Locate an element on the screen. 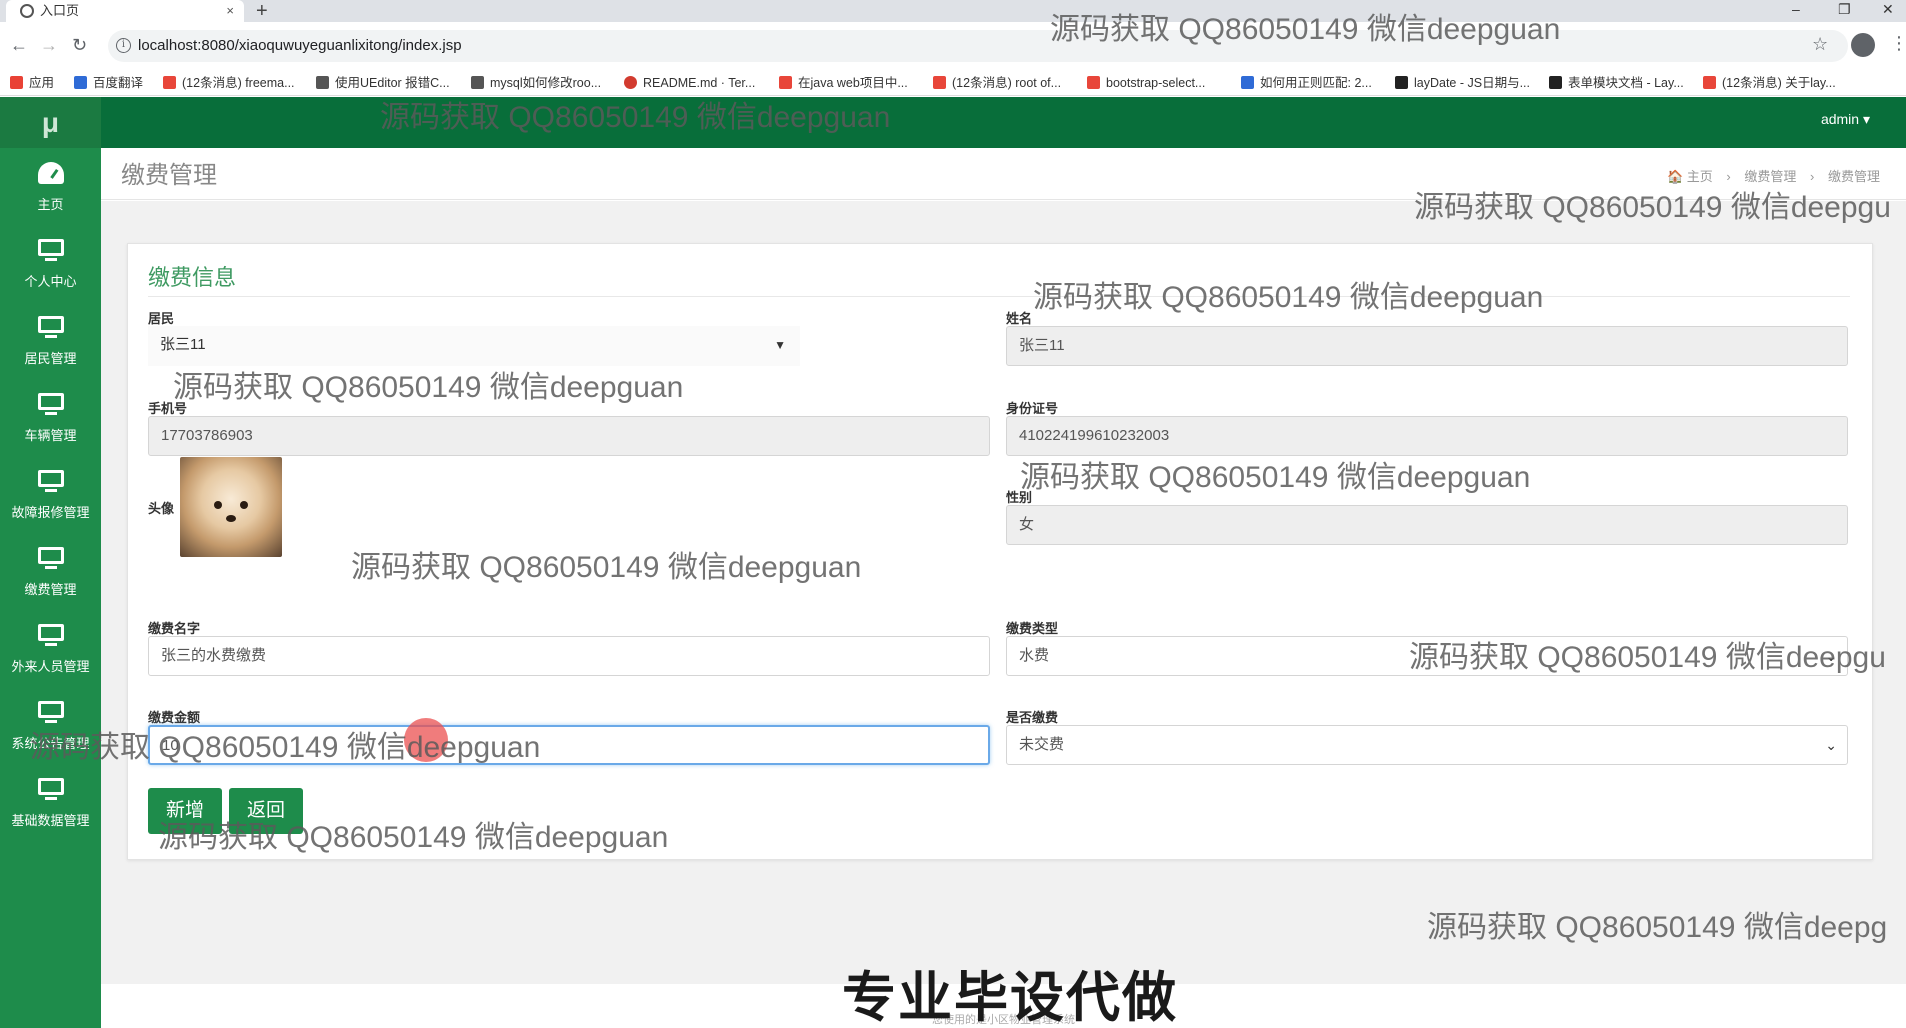 This screenshot has height=1028, width=1906. forward-arrow-icon: → is located at coordinates (49, 45).